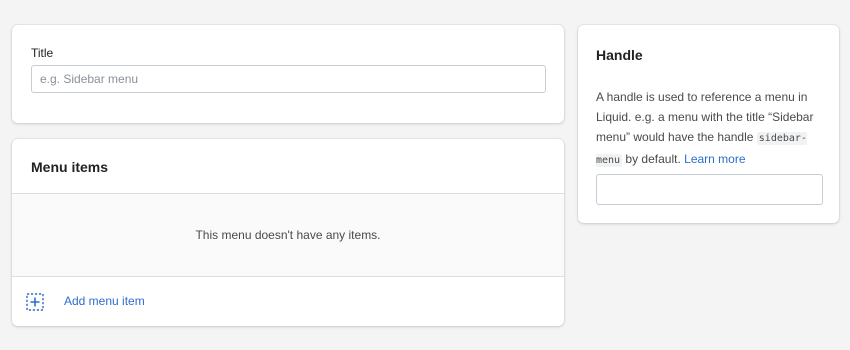 Image resolution: width=850 pixels, height=350 pixels. I want to click on plus-square-icon, so click(35, 302).